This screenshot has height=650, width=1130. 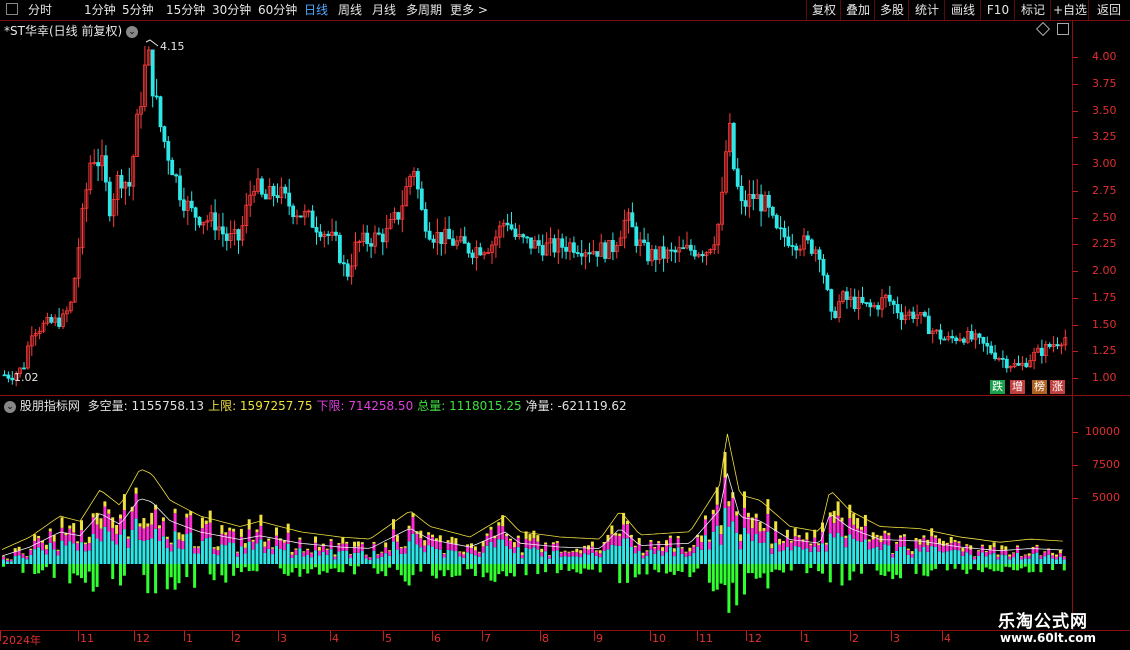 What do you see at coordinates (1057, 387) in the screenshot?
I see `signal-badge: 涨` at bounding box center [1057, 387].